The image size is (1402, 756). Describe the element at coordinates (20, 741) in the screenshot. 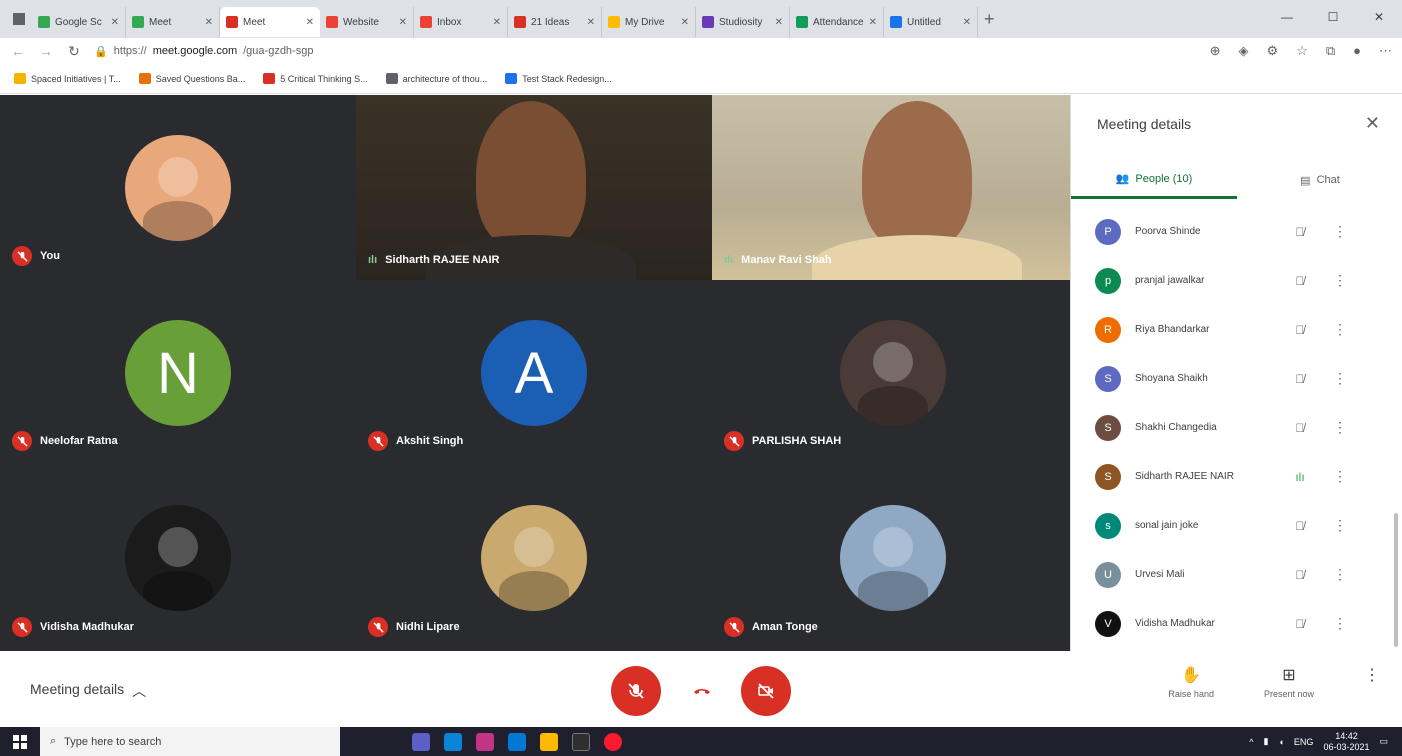

I see `start-button` at that location.